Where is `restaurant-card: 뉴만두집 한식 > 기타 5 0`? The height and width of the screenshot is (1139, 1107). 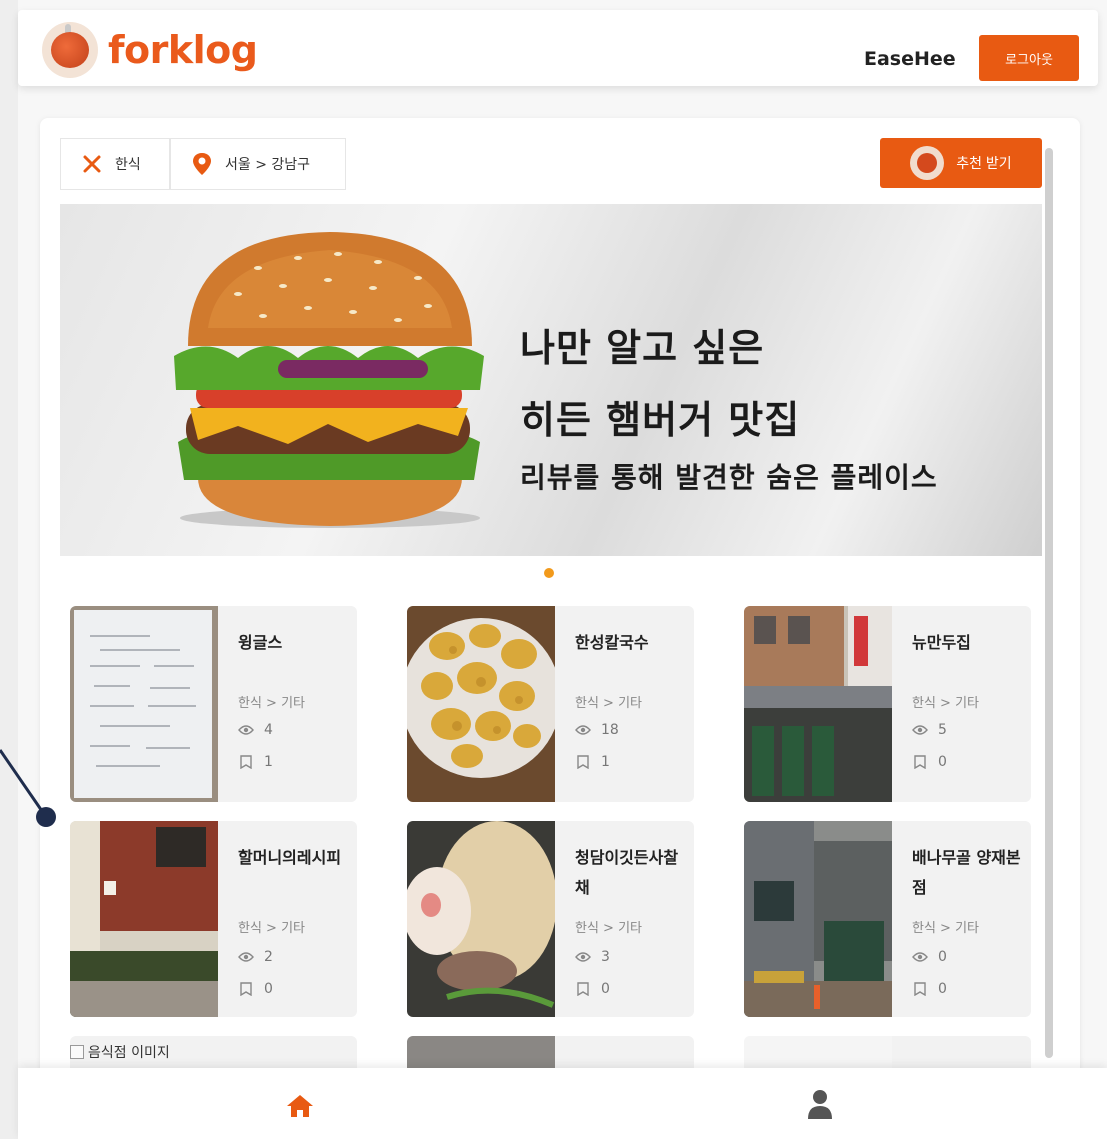 restaurant-card: 뉴만두집 한식 > 기타 5 0 is located at coordinates (887, 704).